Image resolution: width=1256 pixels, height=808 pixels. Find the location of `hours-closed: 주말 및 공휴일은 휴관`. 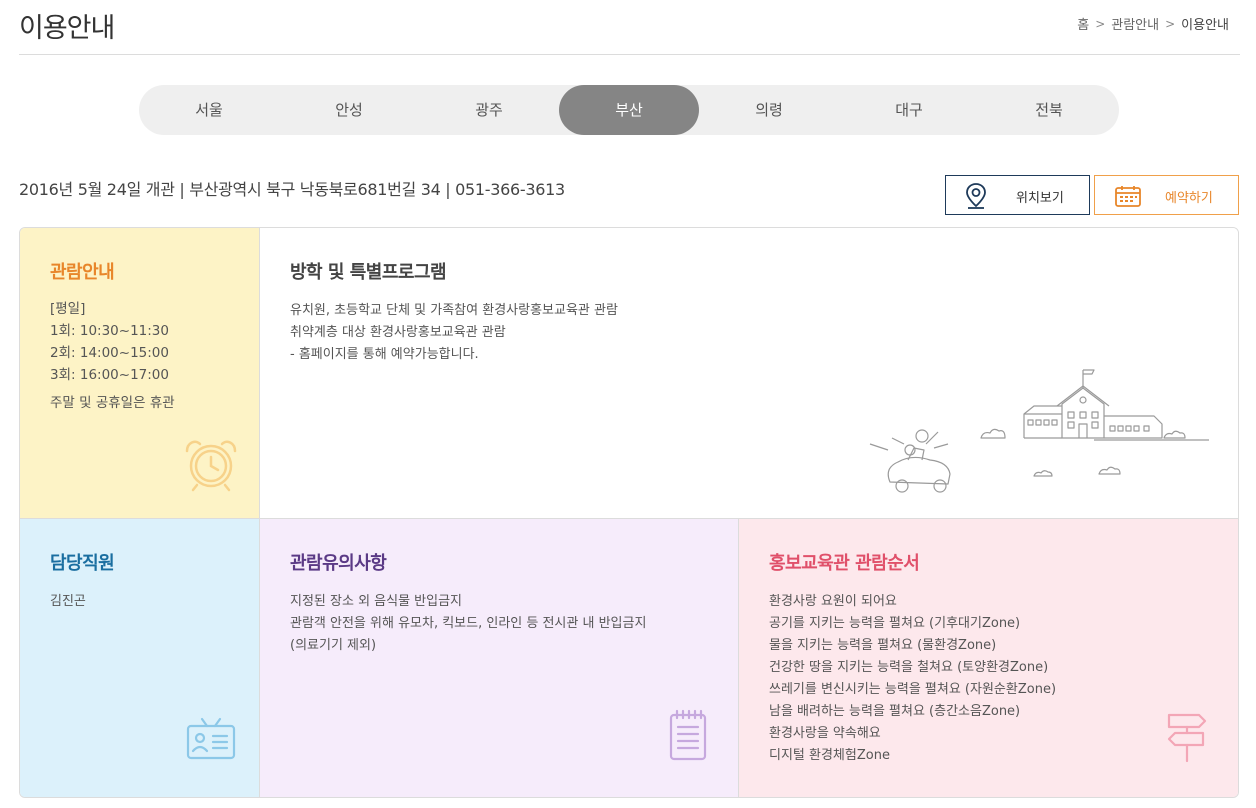

hours-closed: 주말 및 공휴일은 휴관 is located at coordinates (112, 403).